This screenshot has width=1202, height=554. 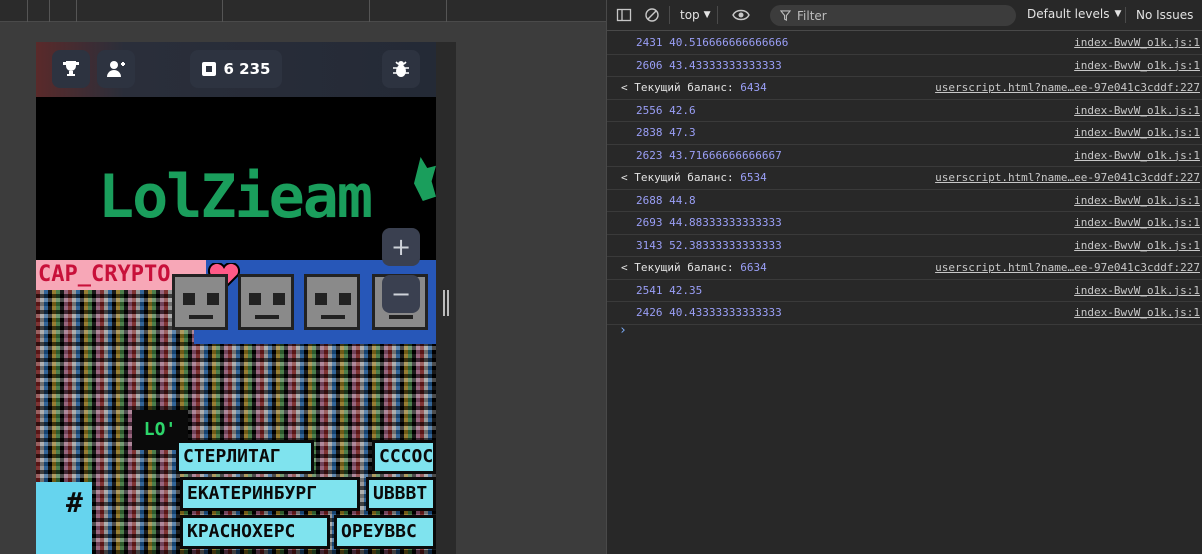 I want to click on console-log-message: 2688 44.8, so click(x=666, y=200).